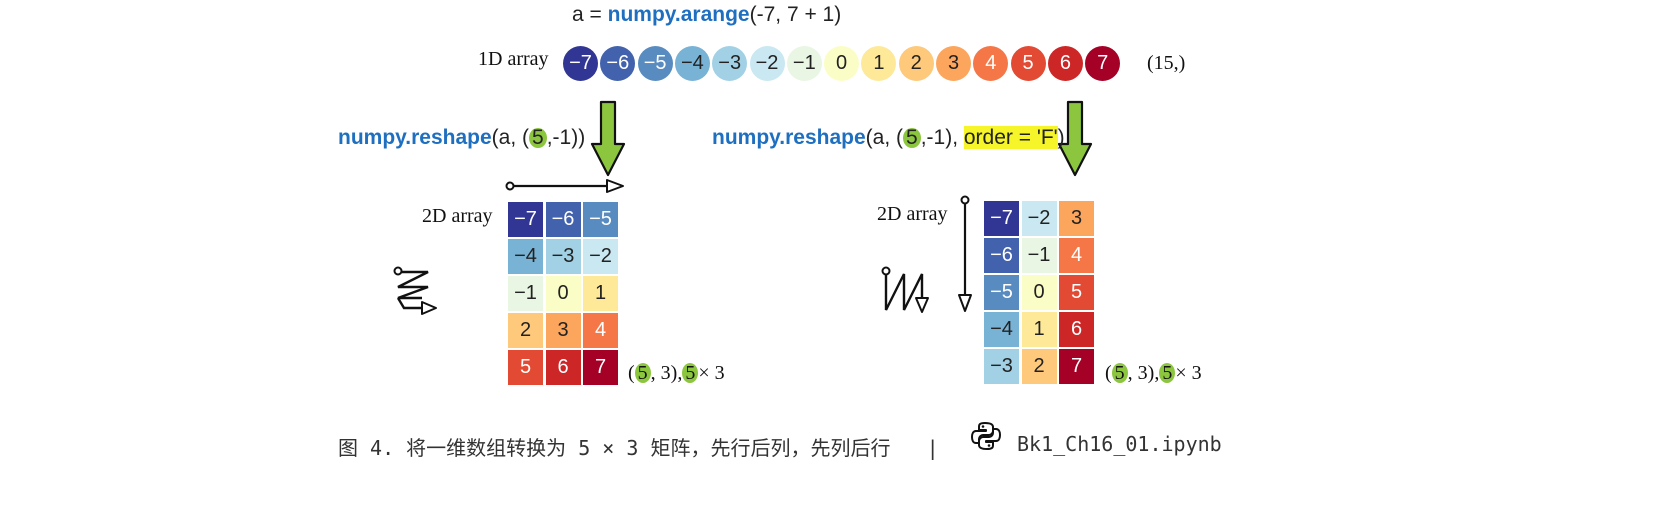 Image resolution: width=1655 pixels, height=505 pixels. Describe the element at coordinates (953, 63) in the screenshot. I see `array-1d-element: 3` at that location.